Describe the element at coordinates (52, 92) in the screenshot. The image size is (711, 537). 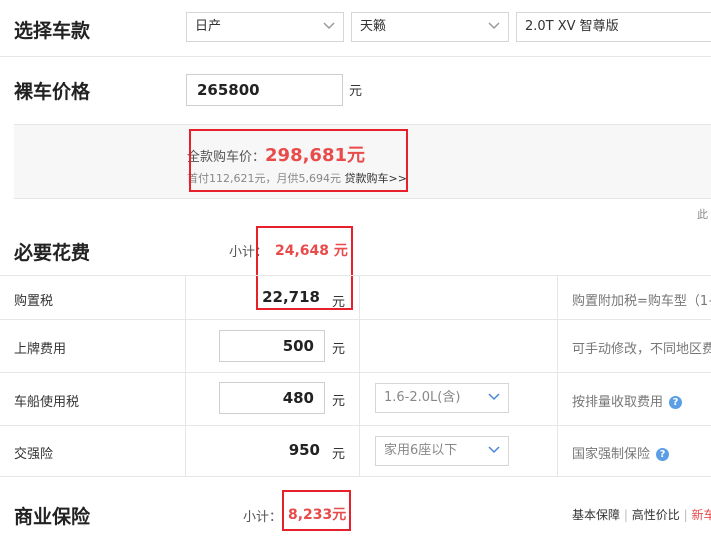
I see `bare-price-title: 裸车价格` at that location.